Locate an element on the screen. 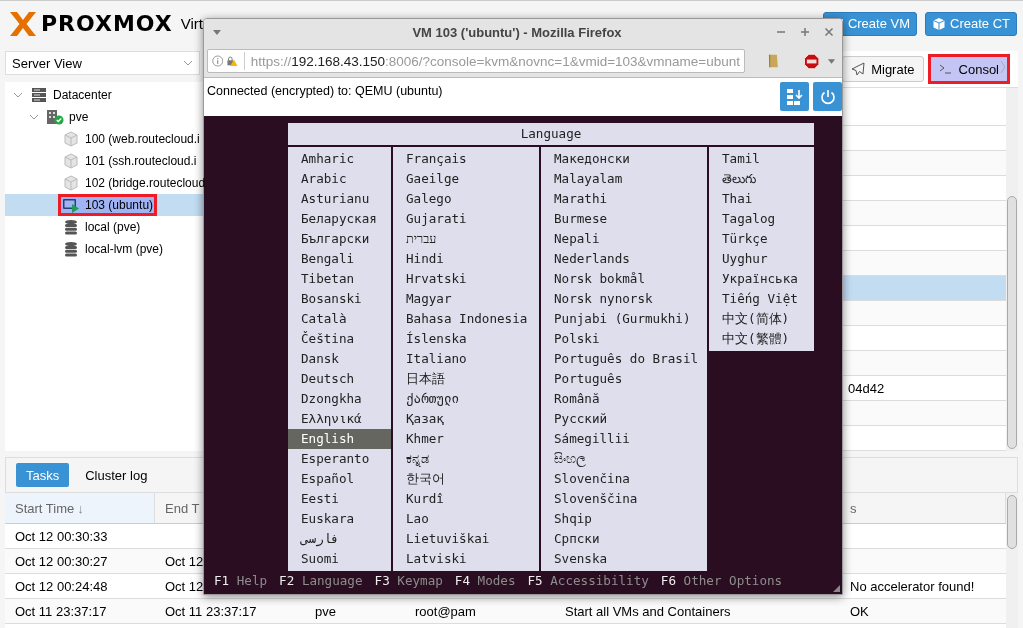  language-option: ქართული is located at coordinates (466, 399).